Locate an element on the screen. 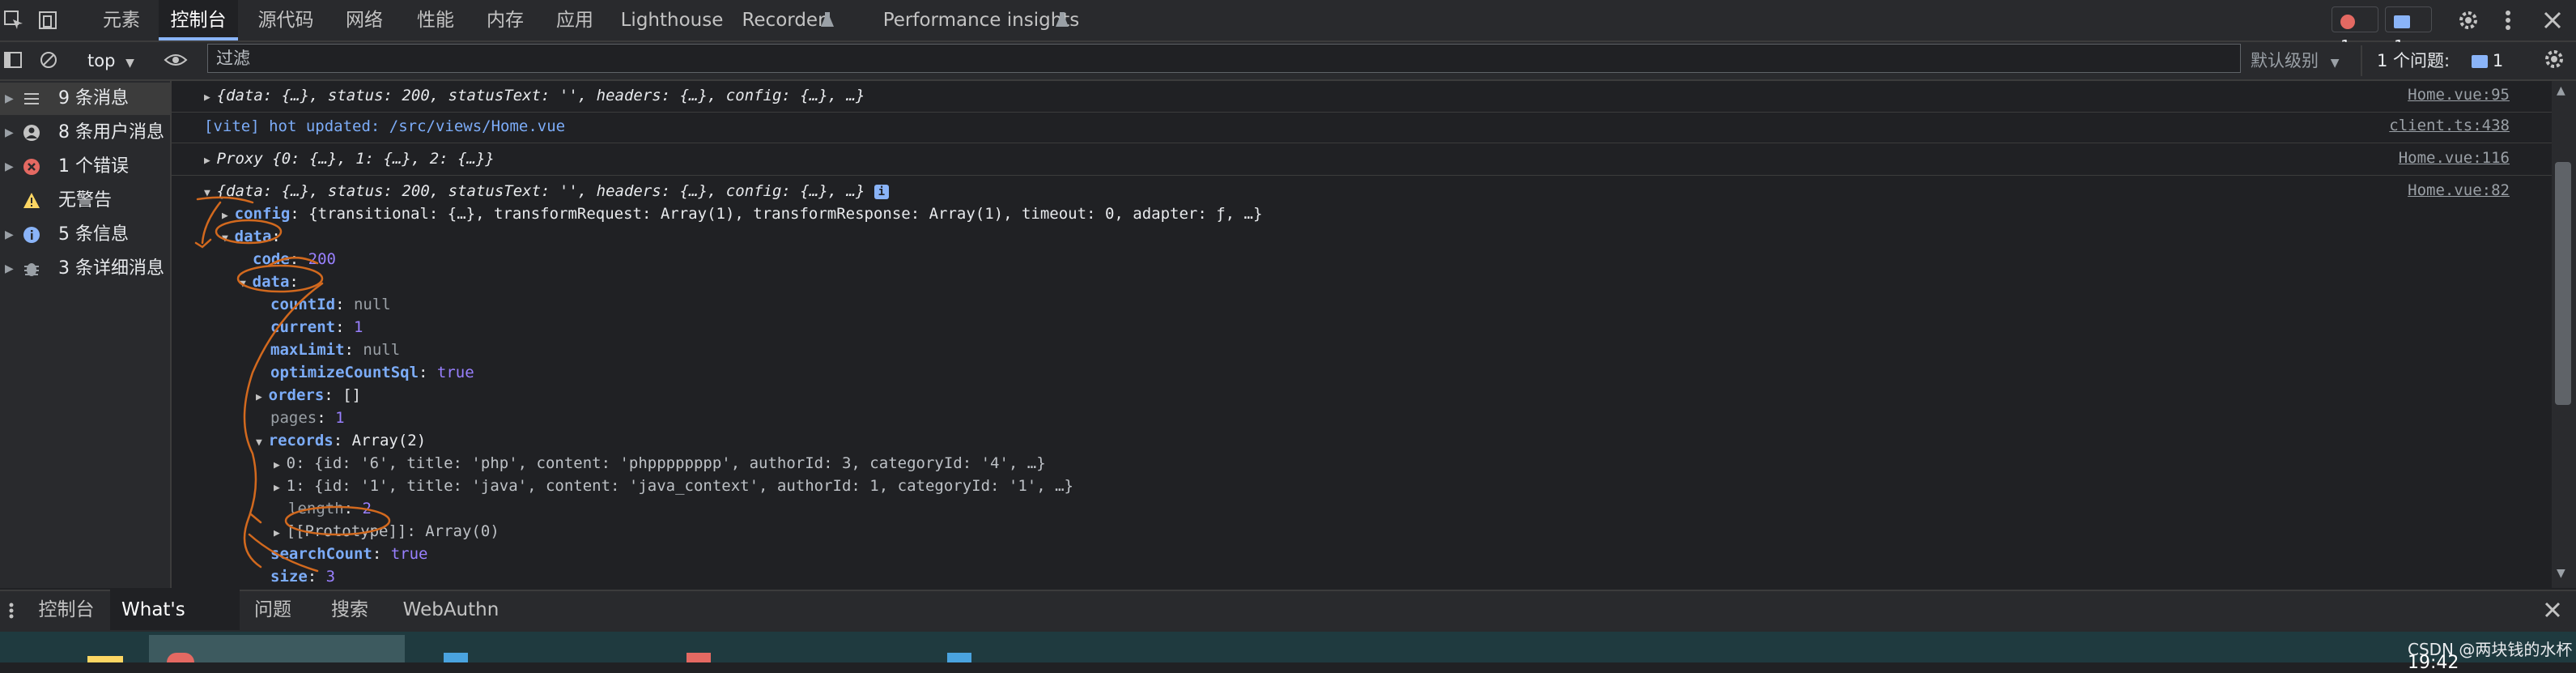 Image resolution: width=2576 pixels, height=673 pixels. log-levels-dropdown: 默认级别 ▼ is located at coordinates (2295, 61).